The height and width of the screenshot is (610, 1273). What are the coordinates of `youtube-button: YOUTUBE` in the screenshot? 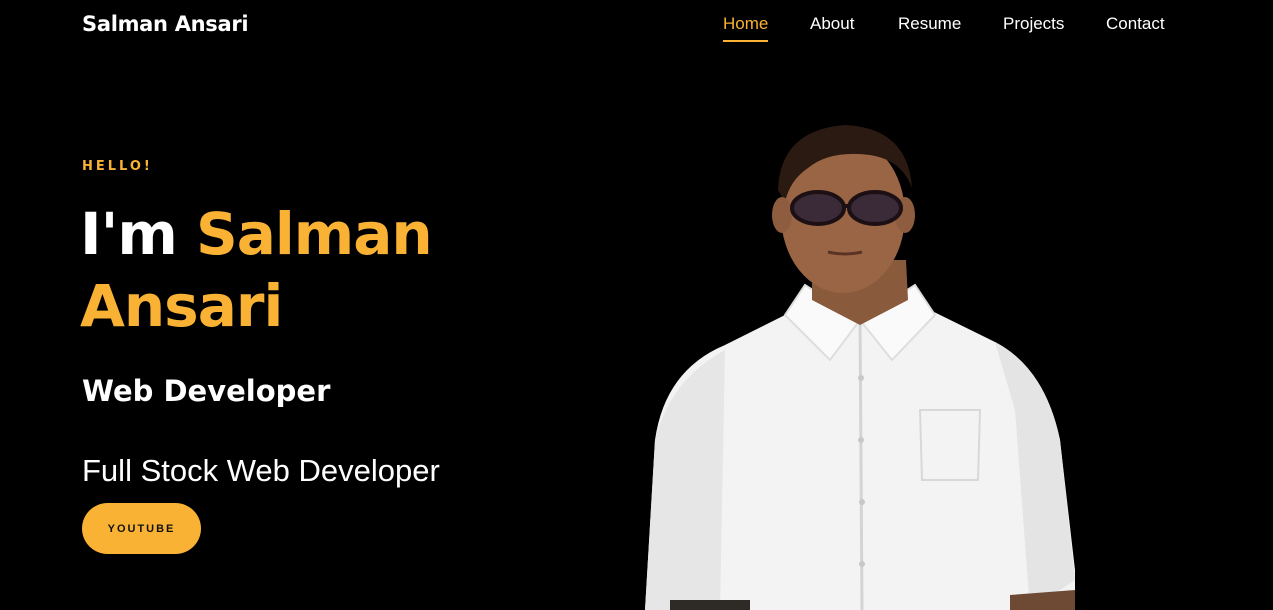 It's located at (141, 528).